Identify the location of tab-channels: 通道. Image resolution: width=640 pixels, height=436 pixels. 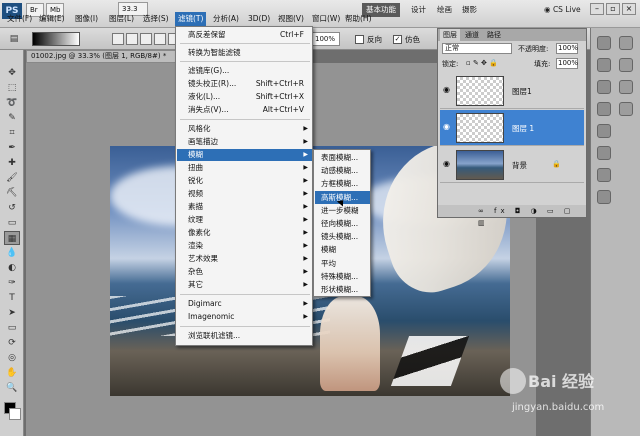
(472, 35).